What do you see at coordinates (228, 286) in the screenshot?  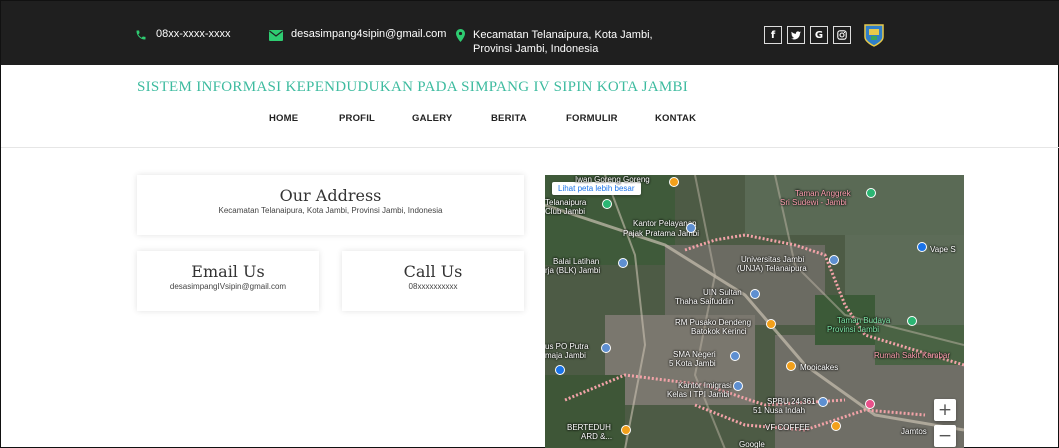 I see `email-text: desasimpangIVsipin@gmail.com` at bounding box center [228, 286].